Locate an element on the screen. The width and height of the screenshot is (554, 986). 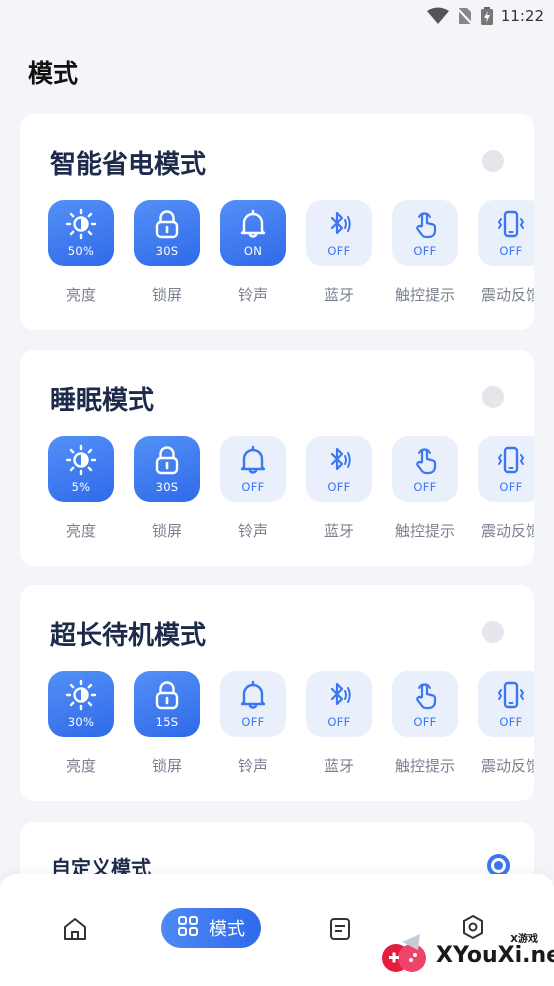
tile-brightness: 50% 亮度 is located at coordinates (81, 252).